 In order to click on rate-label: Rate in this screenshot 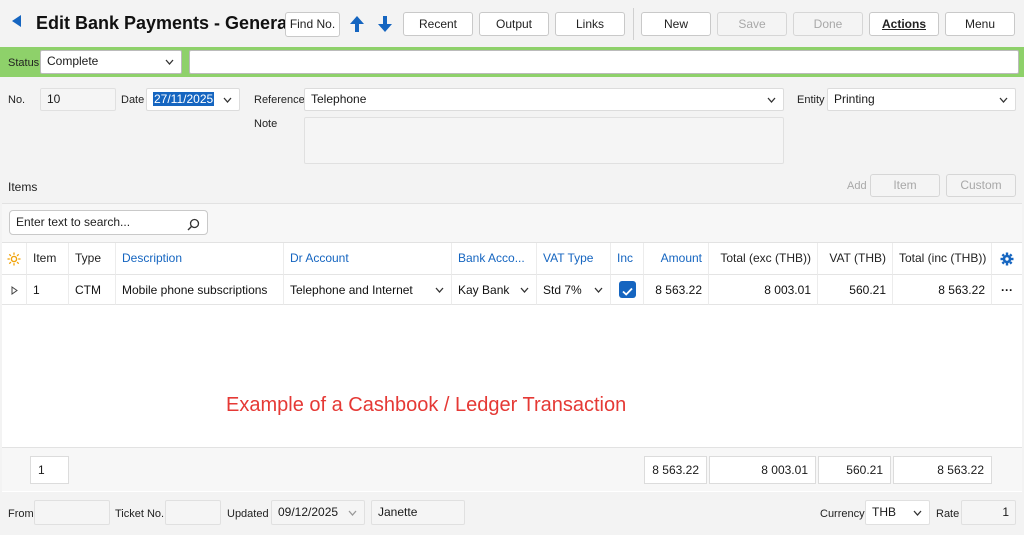, I will do `click(948, 514)`.